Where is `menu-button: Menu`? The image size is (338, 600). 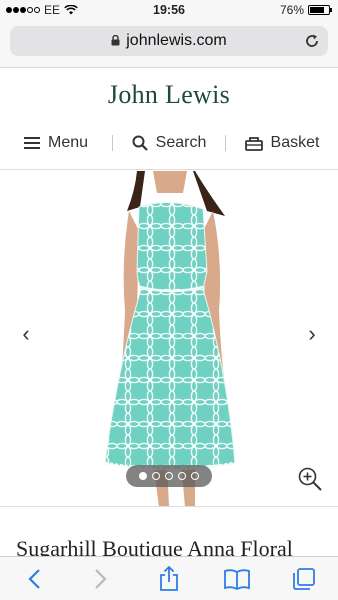 menu-button: Menu is located at coordinates (56, 143).